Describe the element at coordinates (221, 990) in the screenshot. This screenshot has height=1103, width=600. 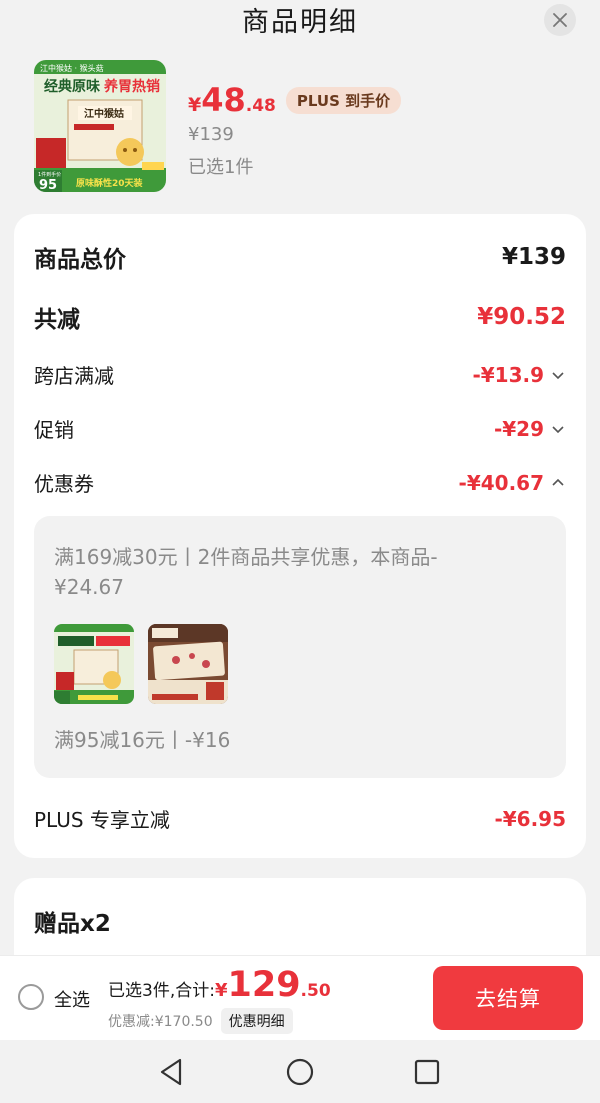
I see `total-currency: ¥` at that location.